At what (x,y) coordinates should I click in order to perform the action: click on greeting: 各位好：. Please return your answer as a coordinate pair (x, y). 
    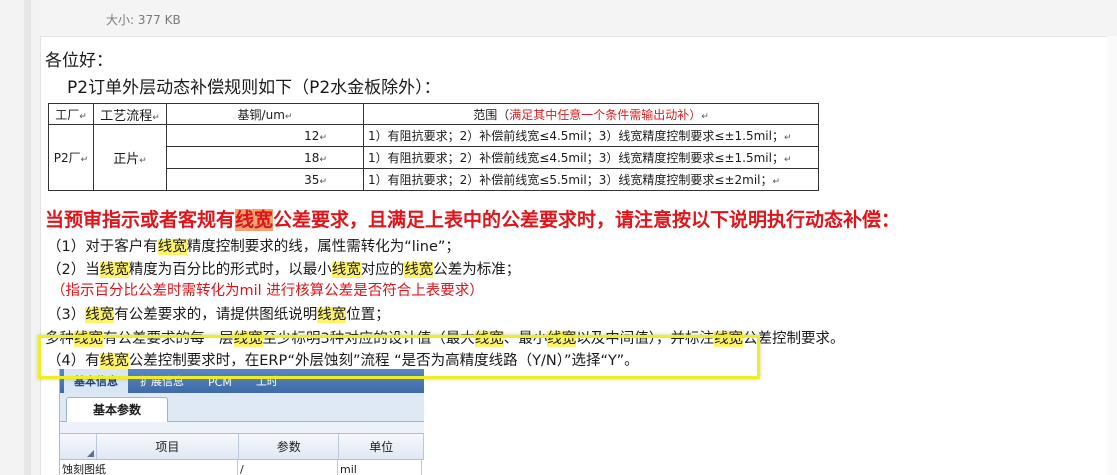
    Looking at the image, I should click on (79, 61).